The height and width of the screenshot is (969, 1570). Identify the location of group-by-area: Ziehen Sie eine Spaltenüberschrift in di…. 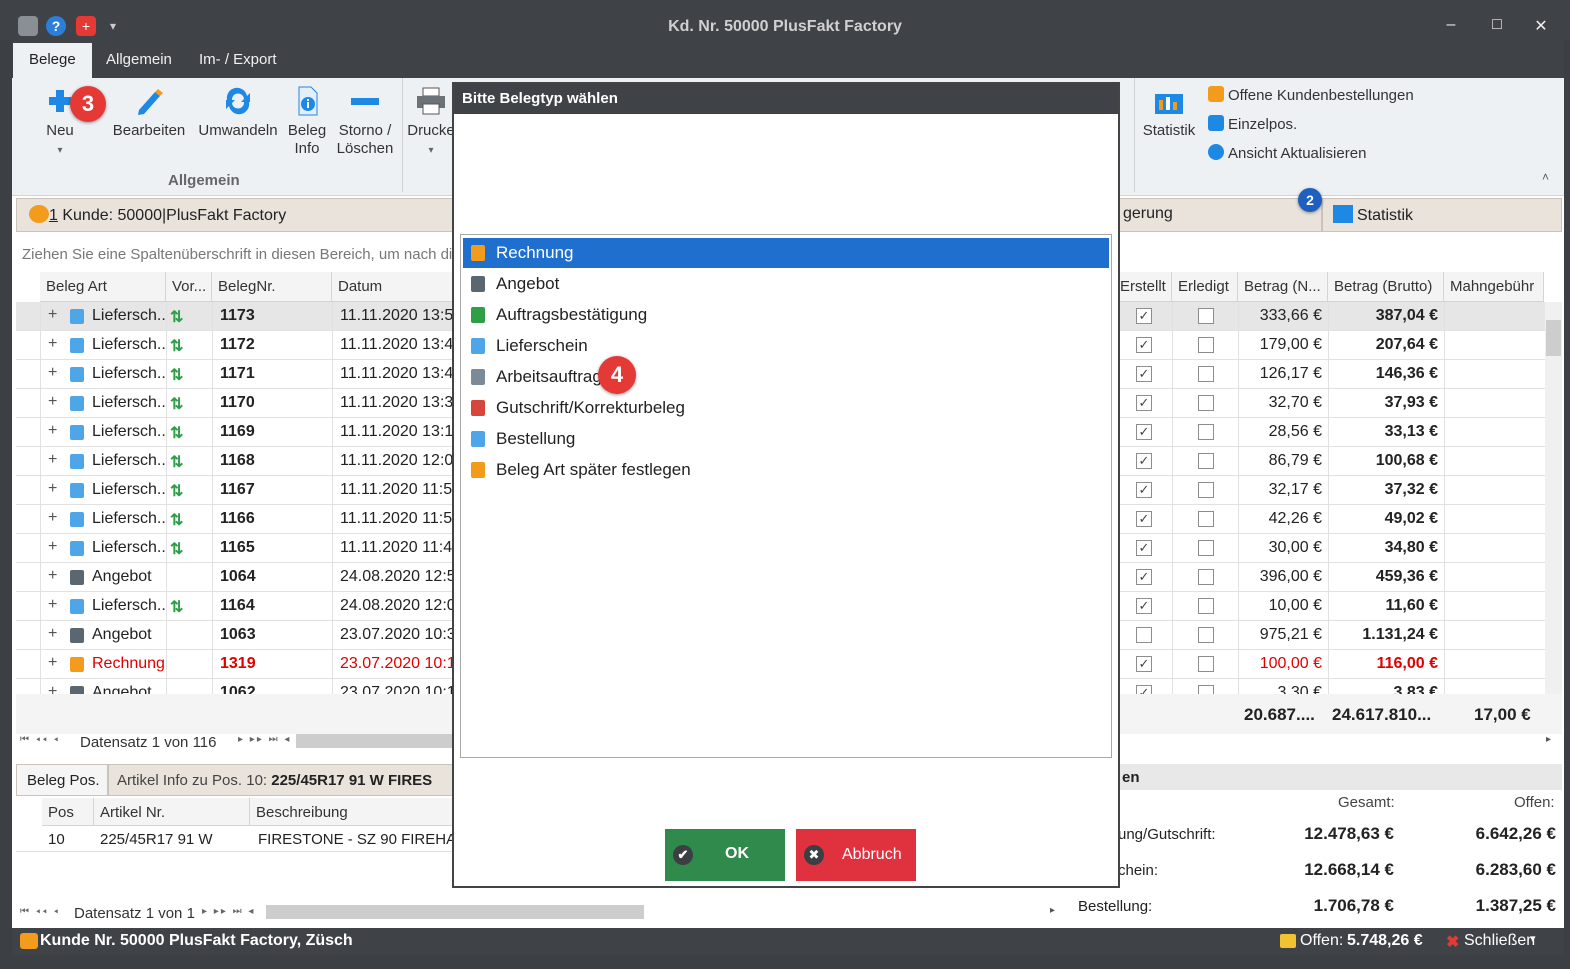
(237, 254).